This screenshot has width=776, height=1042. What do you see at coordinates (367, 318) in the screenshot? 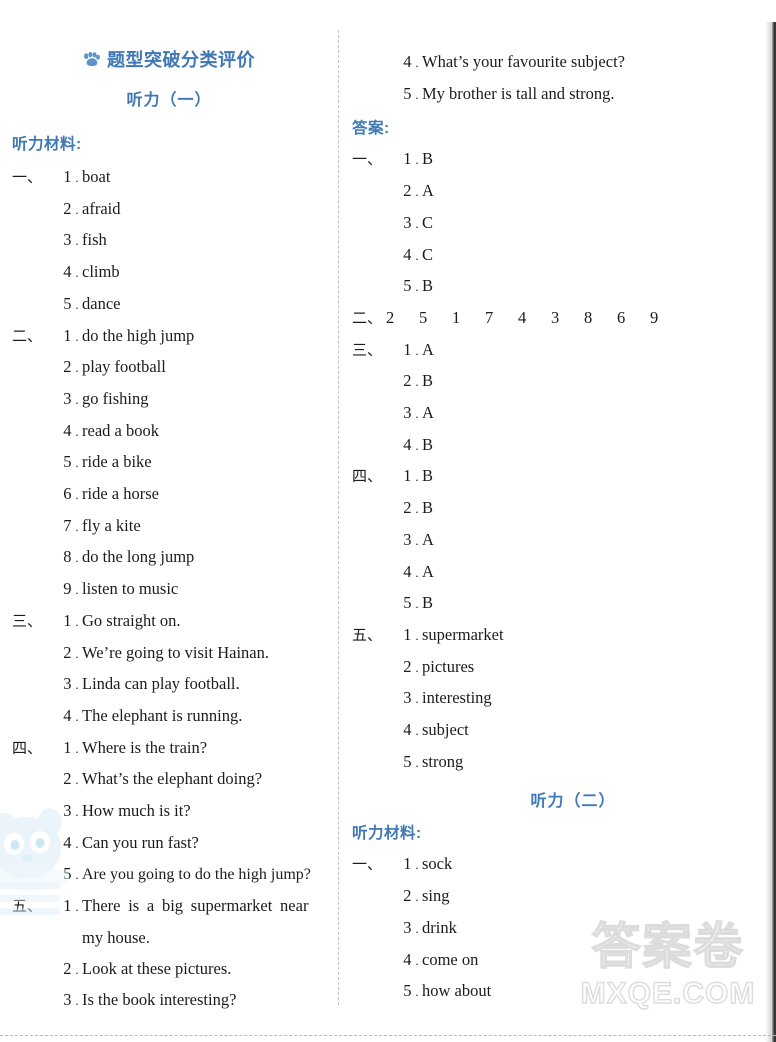
I see `section-marker: 二、` at bounding box center [367, 318].